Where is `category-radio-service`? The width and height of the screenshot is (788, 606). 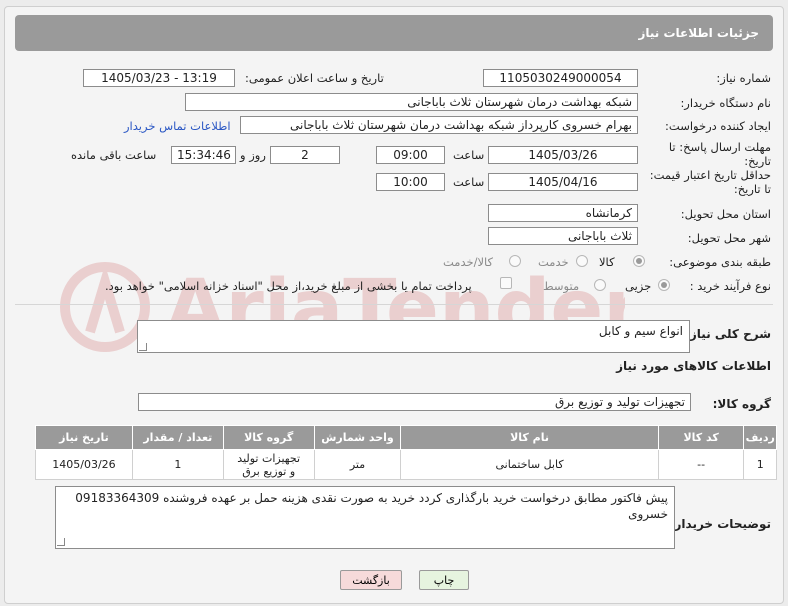
category-radio-service is located at coordinates (582, 261).